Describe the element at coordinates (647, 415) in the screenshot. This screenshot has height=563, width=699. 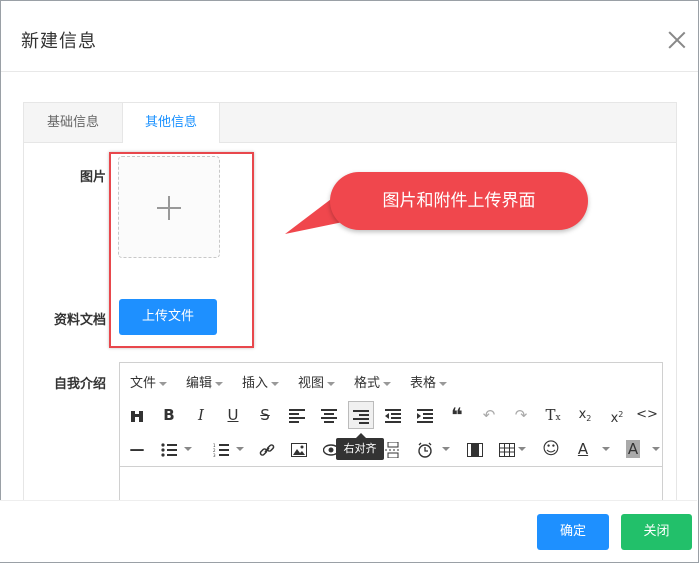
I see `code-icon: <>` at that location.